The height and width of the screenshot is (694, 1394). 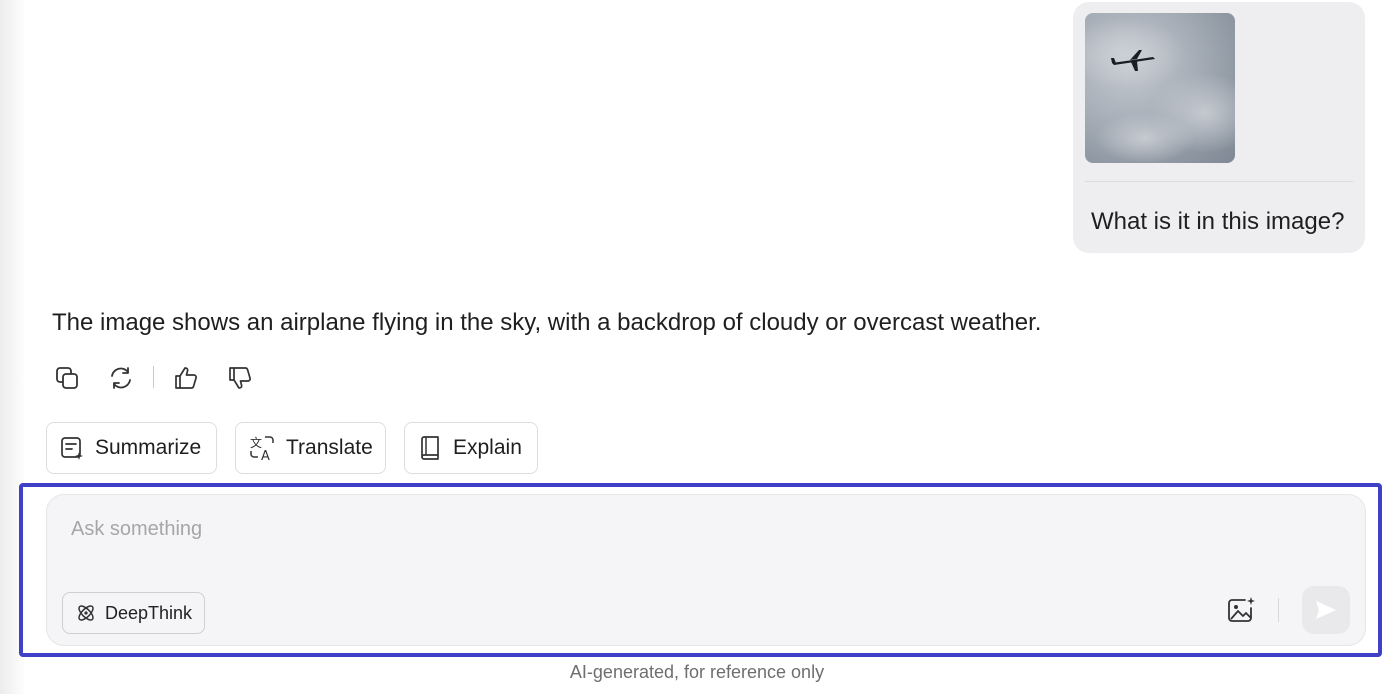 I want to click on user-message-text: What is it in this image?, so click(x=1218, y=221).